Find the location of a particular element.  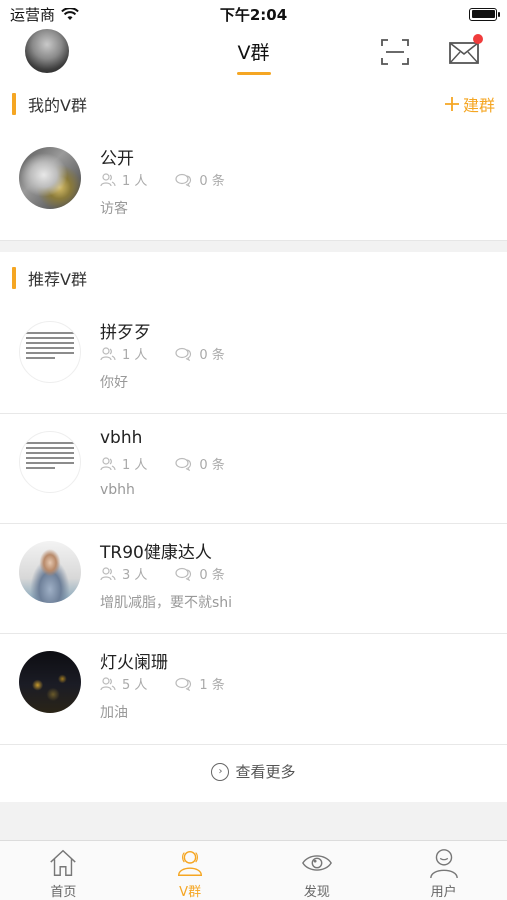

battery-icon is located at coordinates (484, 14).